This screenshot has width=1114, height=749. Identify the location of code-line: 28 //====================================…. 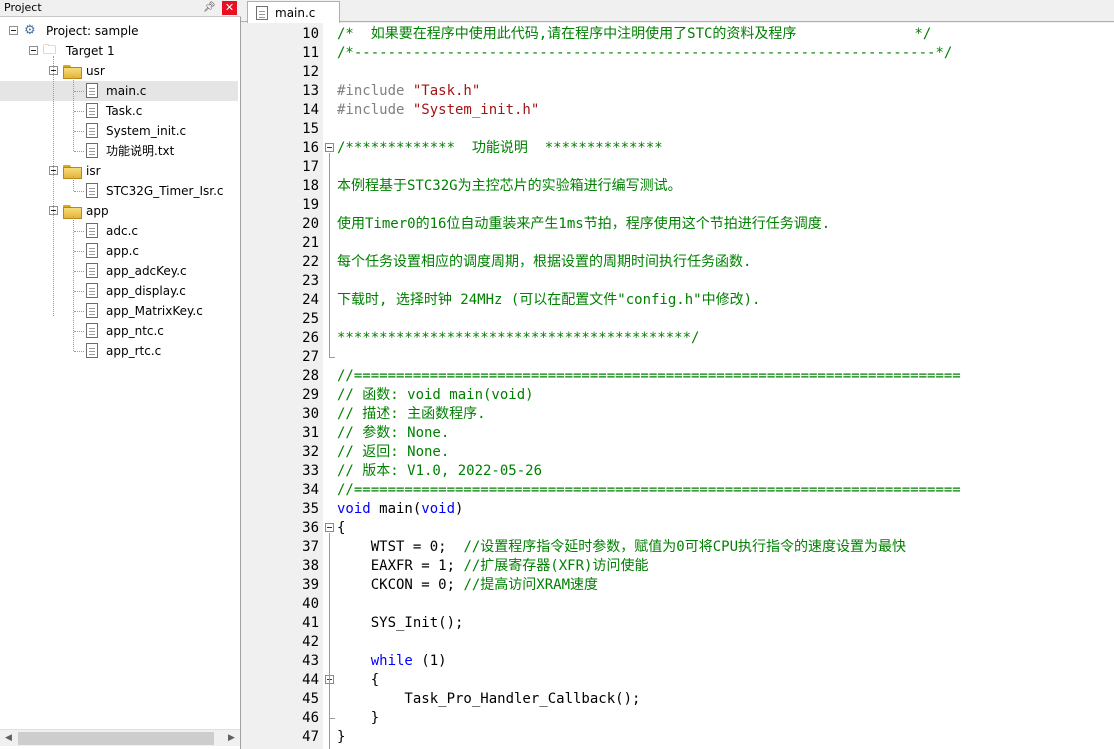
(680, 376).